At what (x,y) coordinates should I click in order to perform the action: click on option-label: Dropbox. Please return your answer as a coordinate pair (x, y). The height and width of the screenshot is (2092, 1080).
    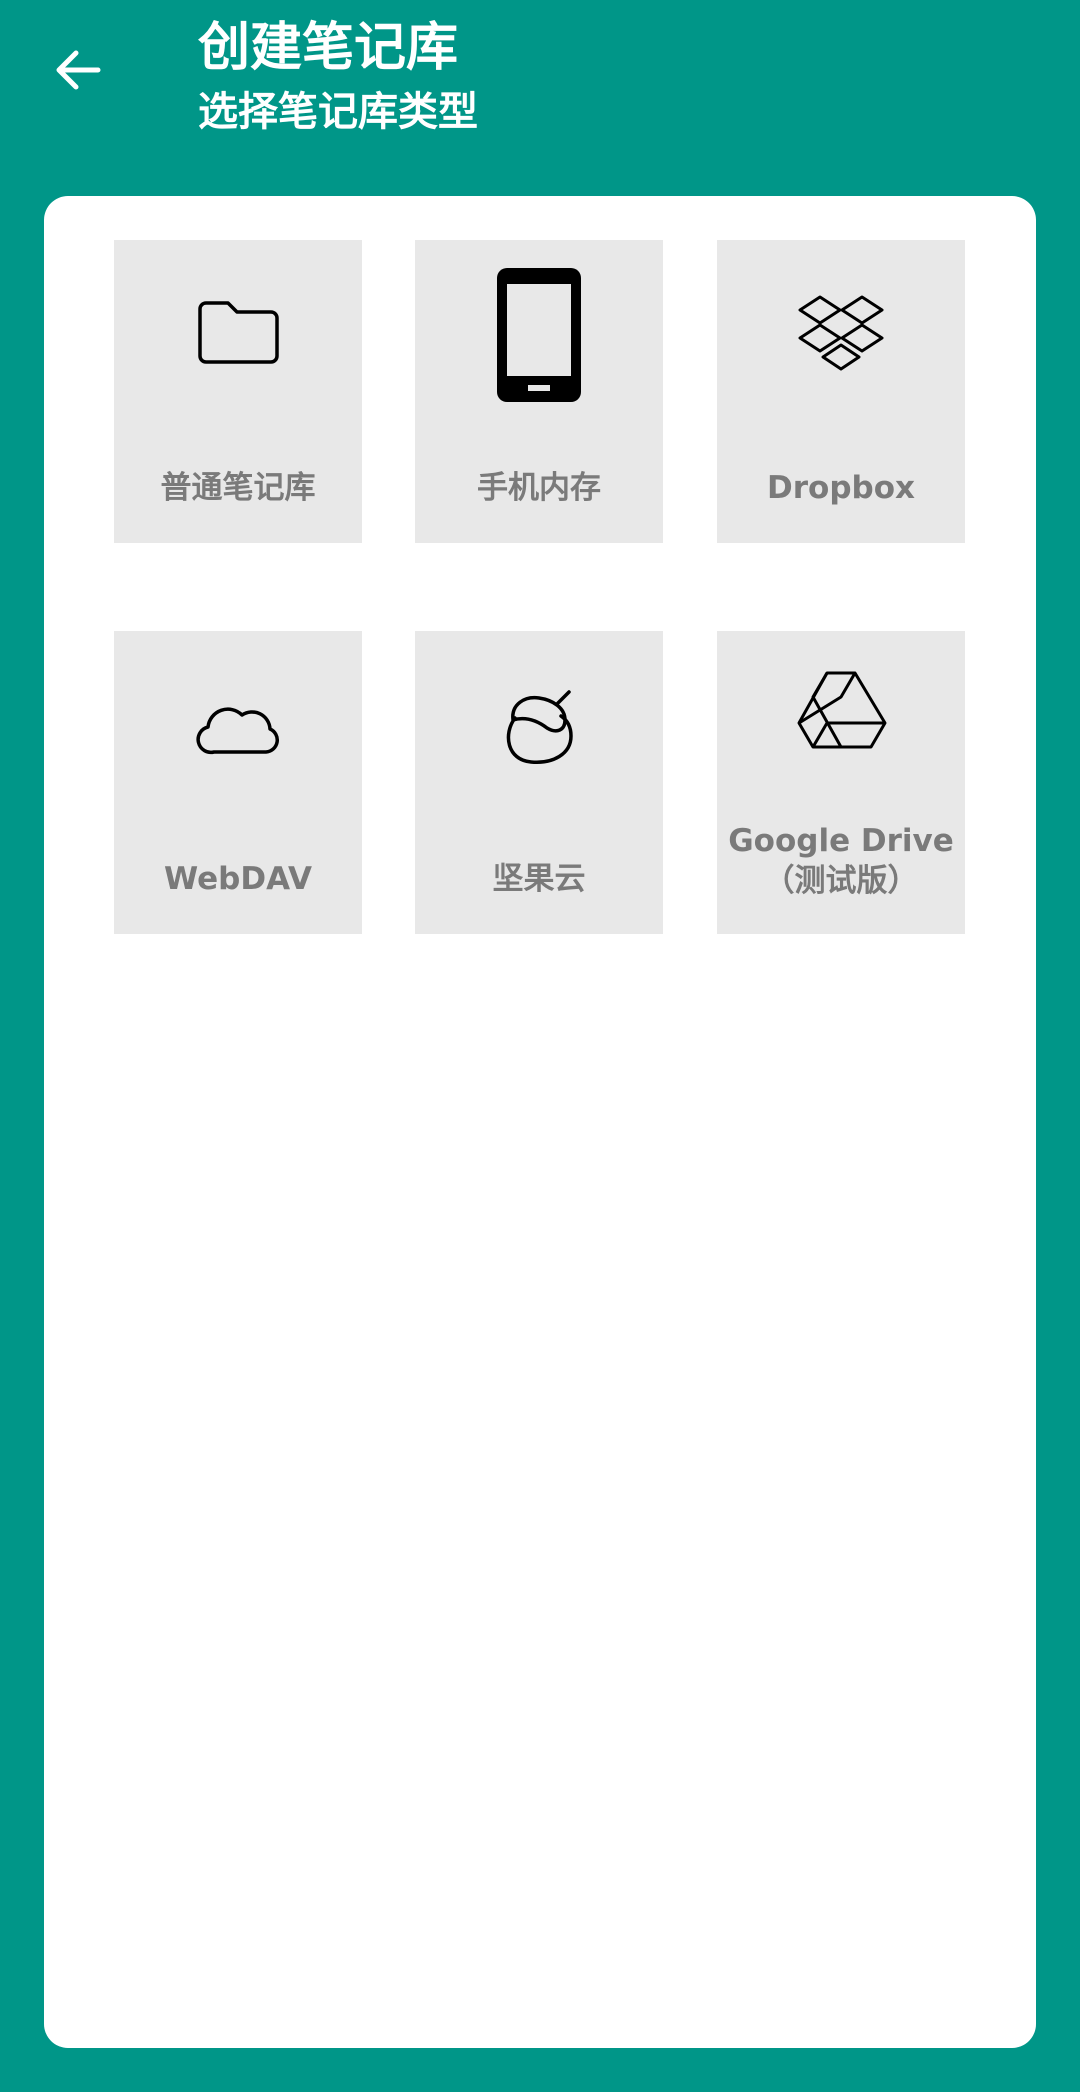
    Looking at the image, I should click on (841, 488).